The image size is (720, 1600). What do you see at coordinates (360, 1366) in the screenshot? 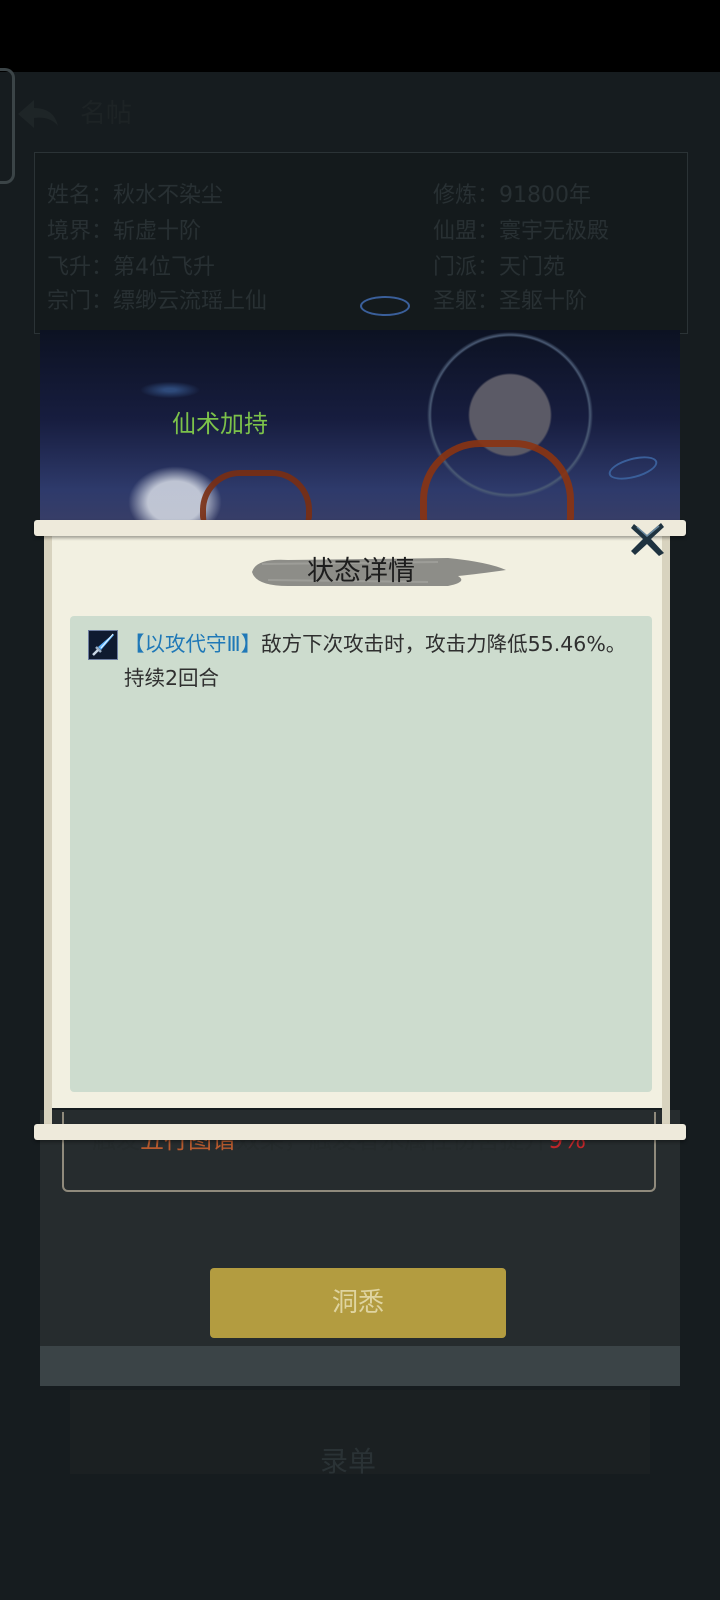
I see `scroll-bottom-frame` at bounding box center [360, 1366].